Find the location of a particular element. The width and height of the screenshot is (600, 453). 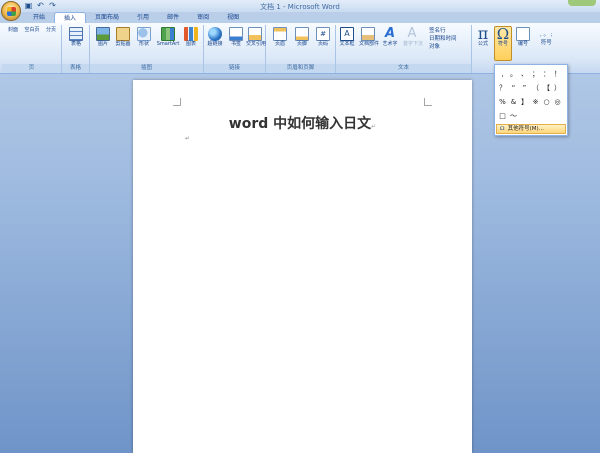

group-label-illustrations: 插图 is located at coordinates (146, 68).